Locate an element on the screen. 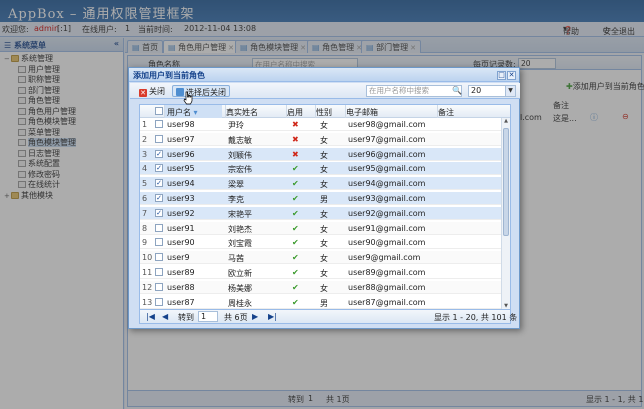 Image resolution: width=644 pixels, height=409 pixels. maximize-icon: □ is located at coordinates (501, 75).